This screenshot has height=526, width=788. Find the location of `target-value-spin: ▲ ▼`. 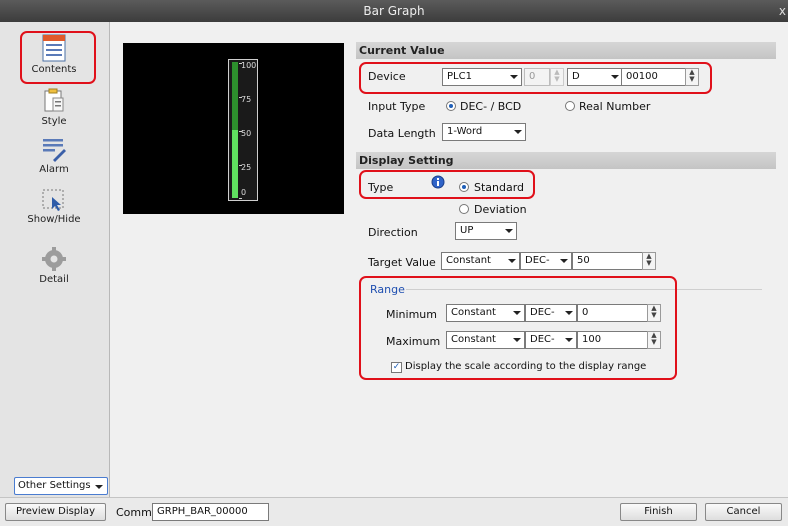

target-value-spin: ▲ ▼ is located at coordinates (649, 261).